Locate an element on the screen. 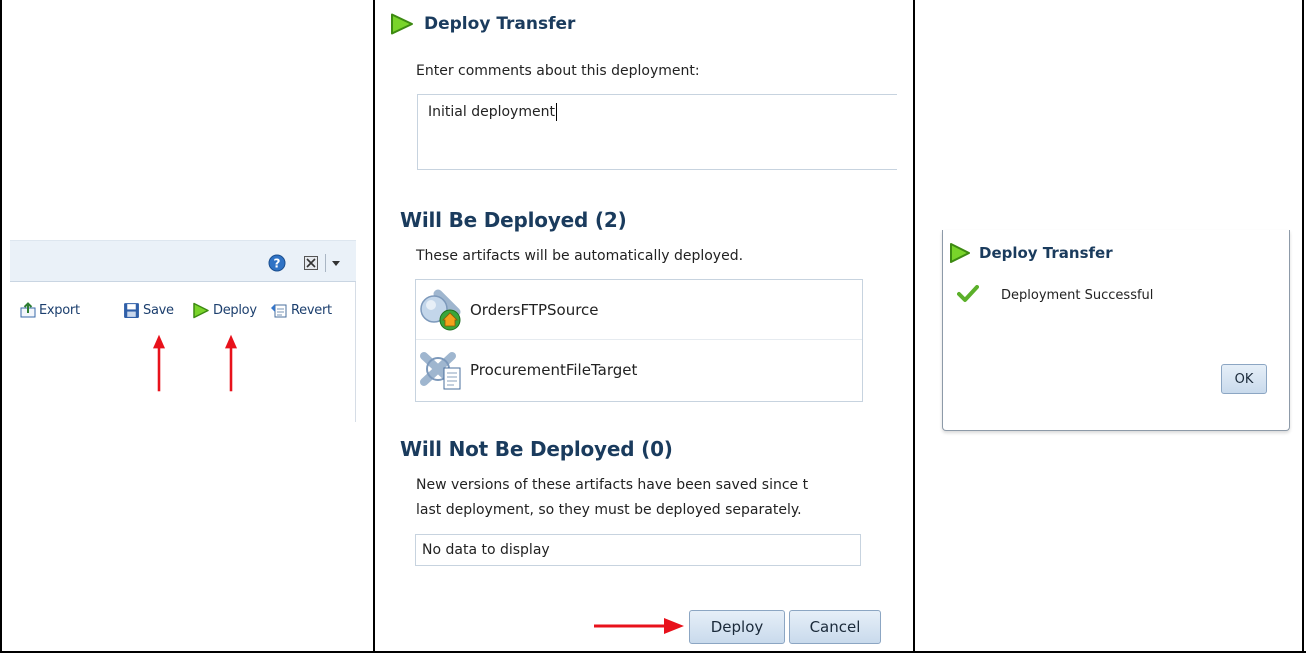 This screenshot has width=1306, height=653. artifact-name: ProcurementFileTarget is located at coordinates (554, 369).